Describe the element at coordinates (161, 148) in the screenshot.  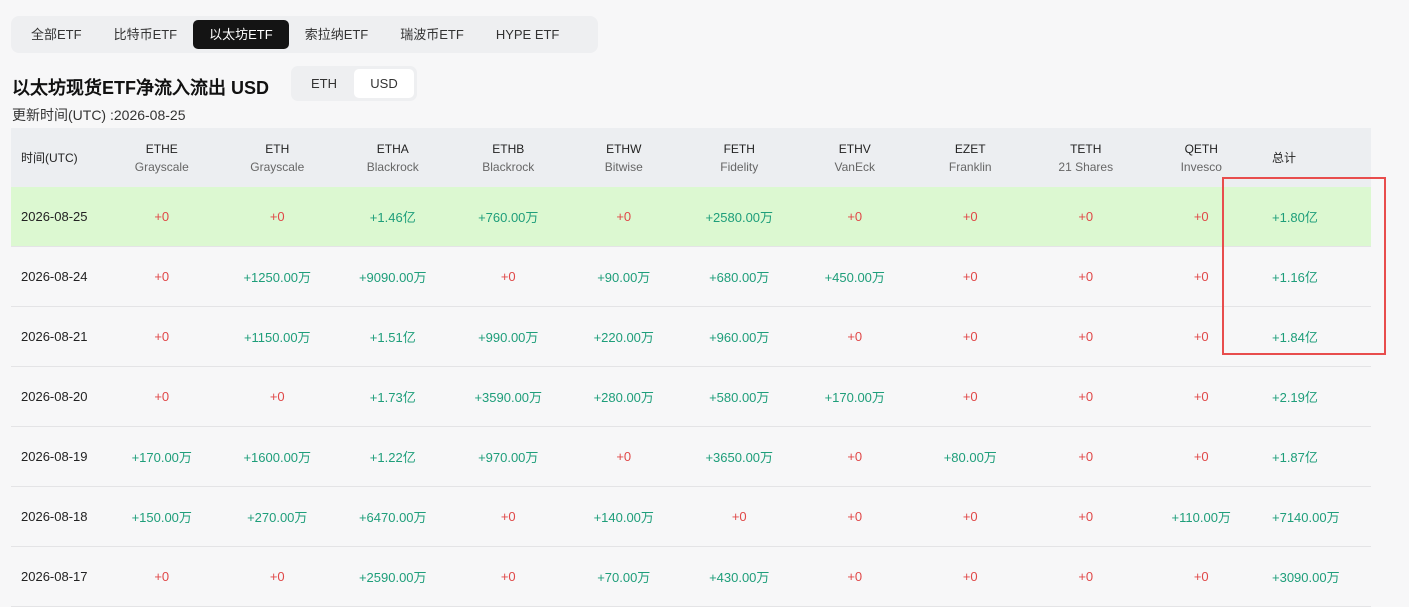
I see `header-ticker: ETHE` at that location.